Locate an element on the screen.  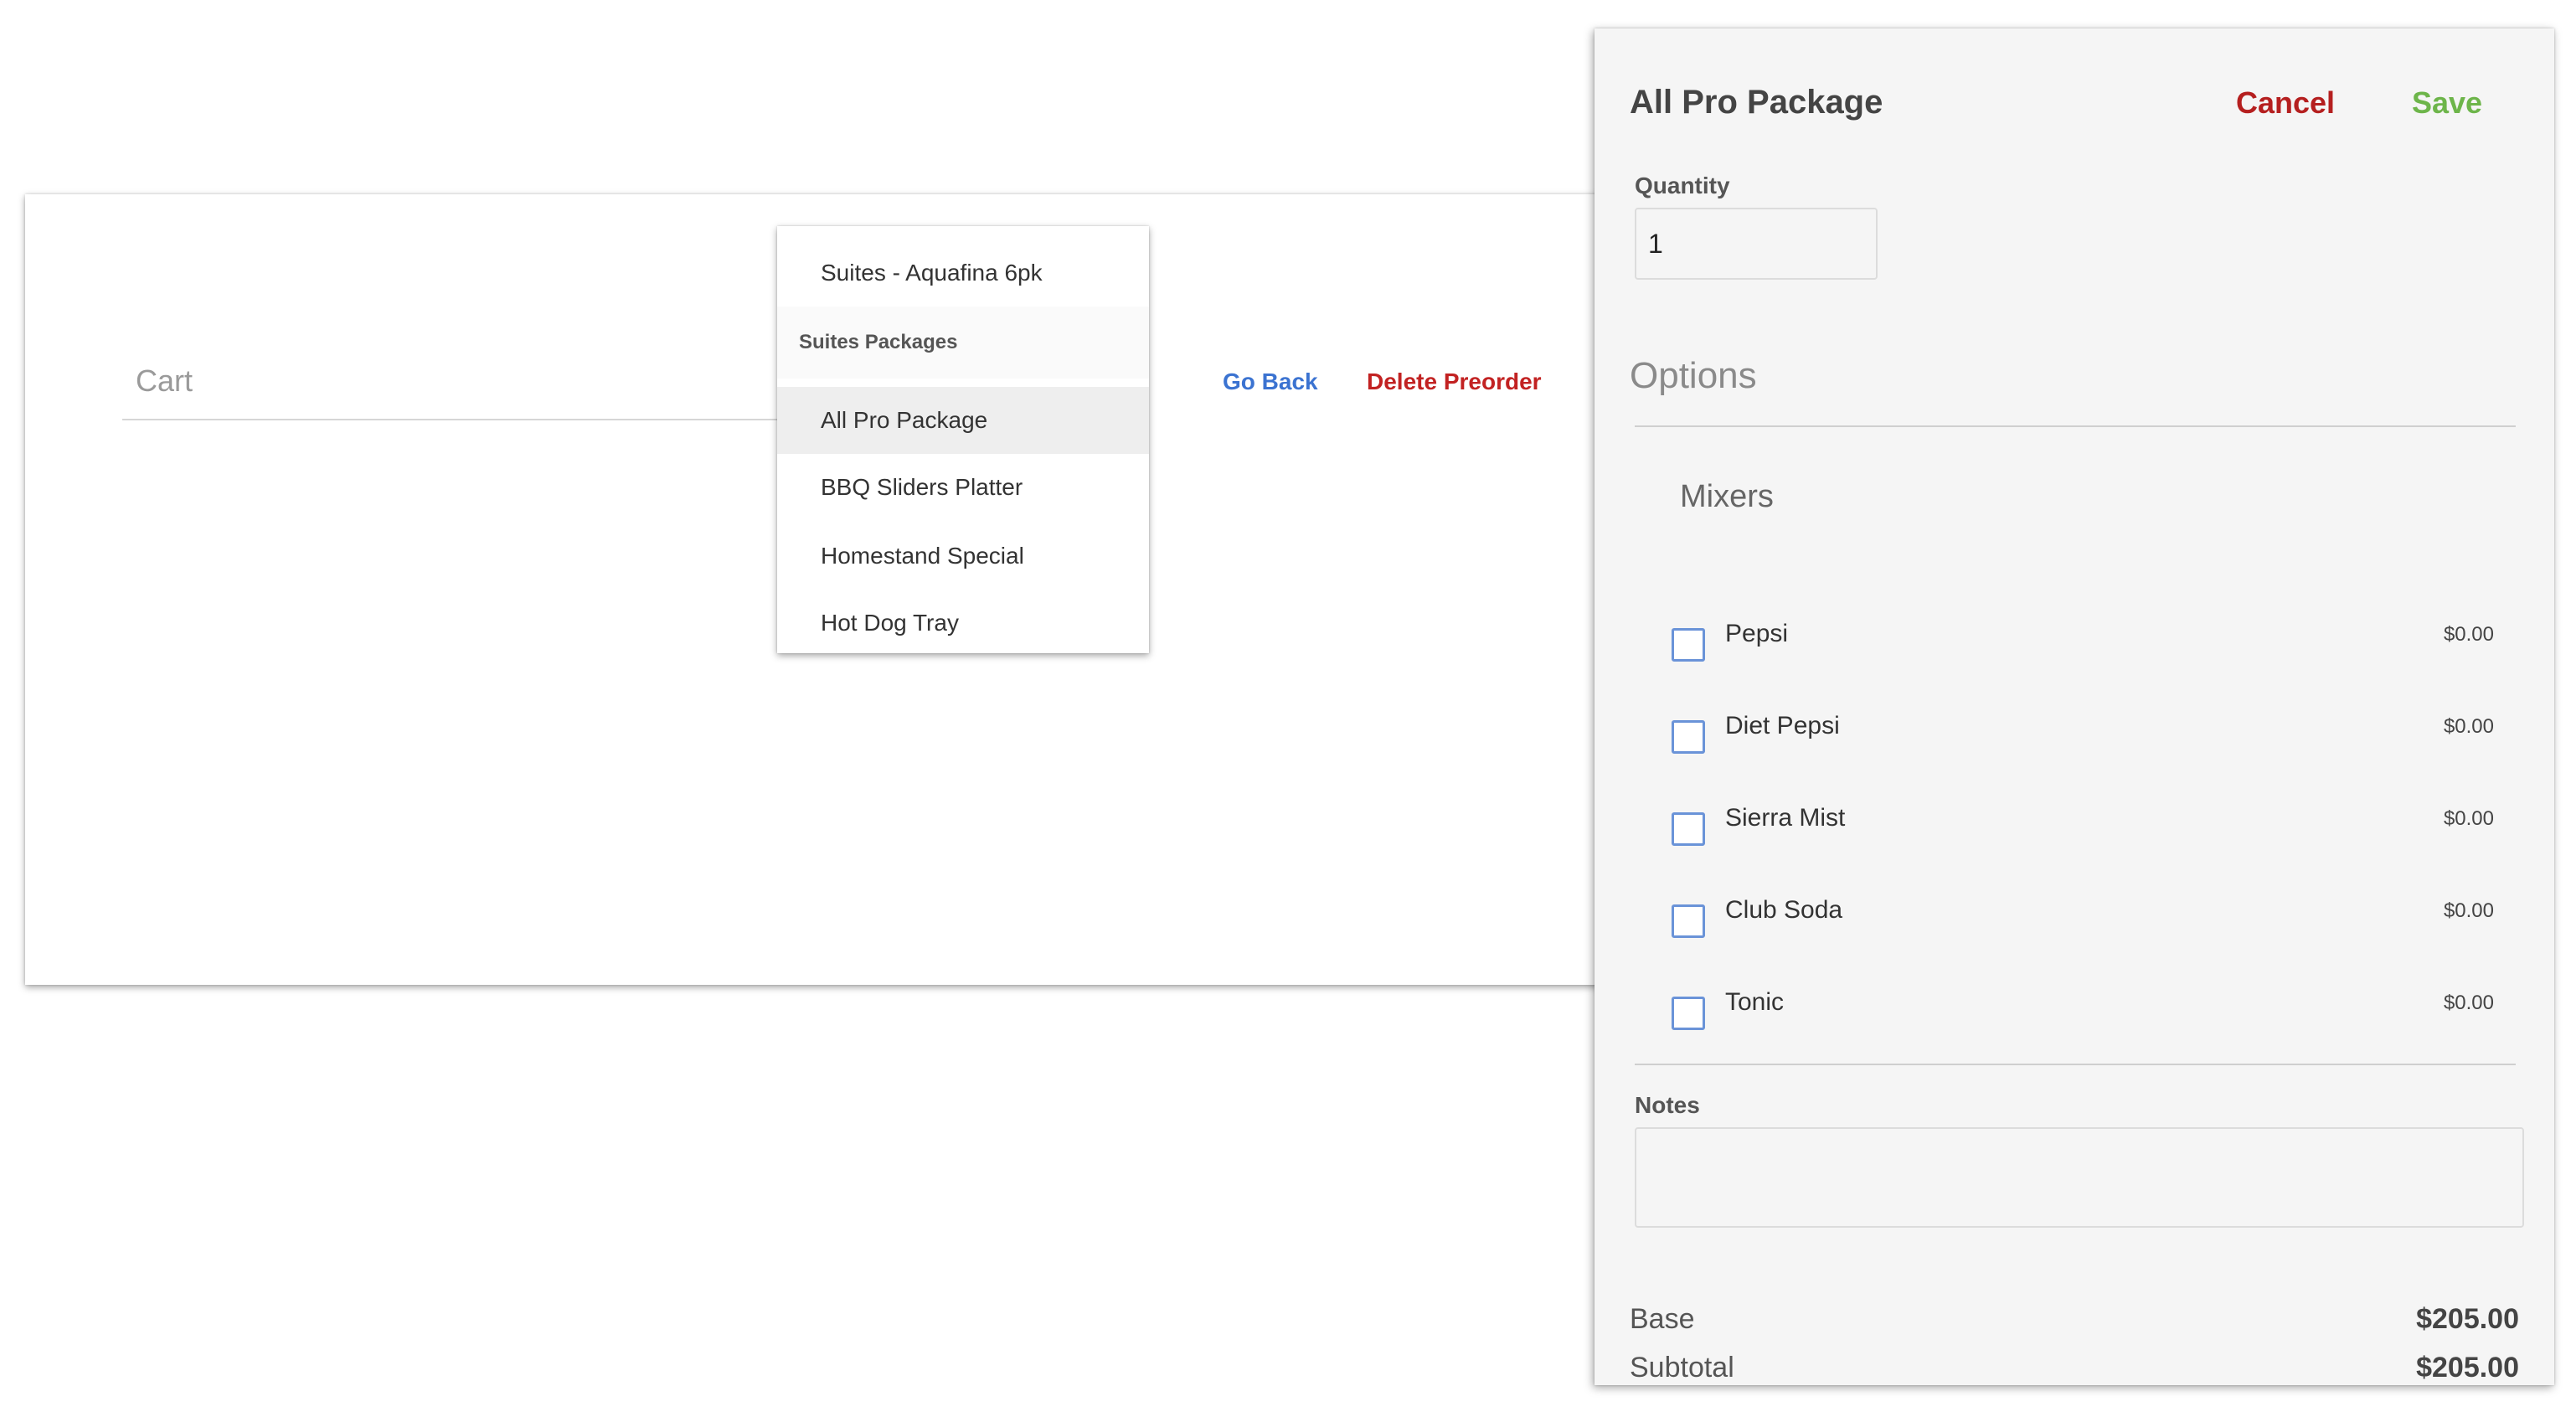
notes-label: Notes is located at coordinates (1667, 1105).